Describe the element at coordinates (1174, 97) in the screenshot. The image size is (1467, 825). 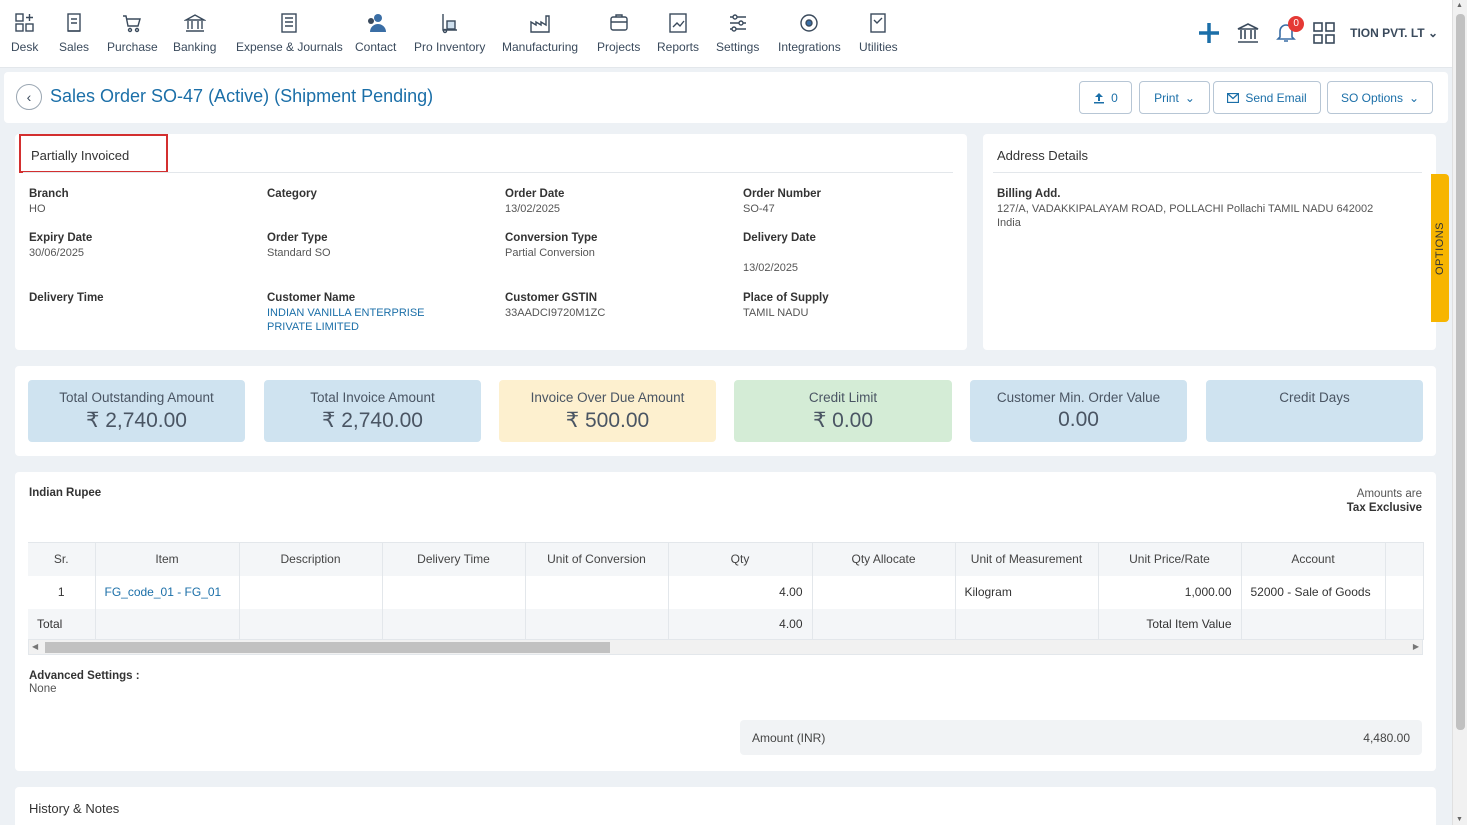
I see `print-button: Print ⌄` at that location.